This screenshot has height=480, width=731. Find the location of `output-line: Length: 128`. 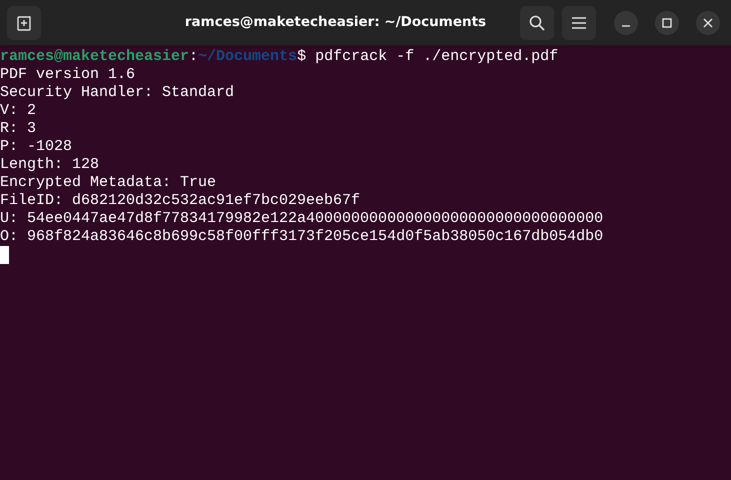

output-line: Length: 128 is located at coordinates (50, 165).